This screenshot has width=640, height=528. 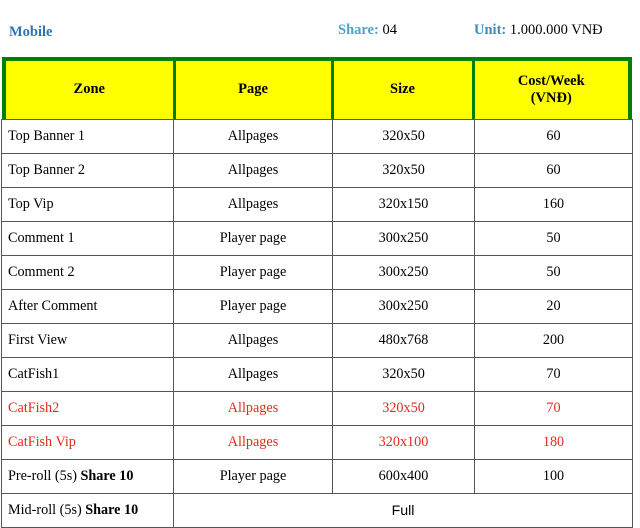 What do you see at coordinates (87, 170) in the screenshot?
I see `cell-zone: Top Banner 2` at bounding box center [87, 170].